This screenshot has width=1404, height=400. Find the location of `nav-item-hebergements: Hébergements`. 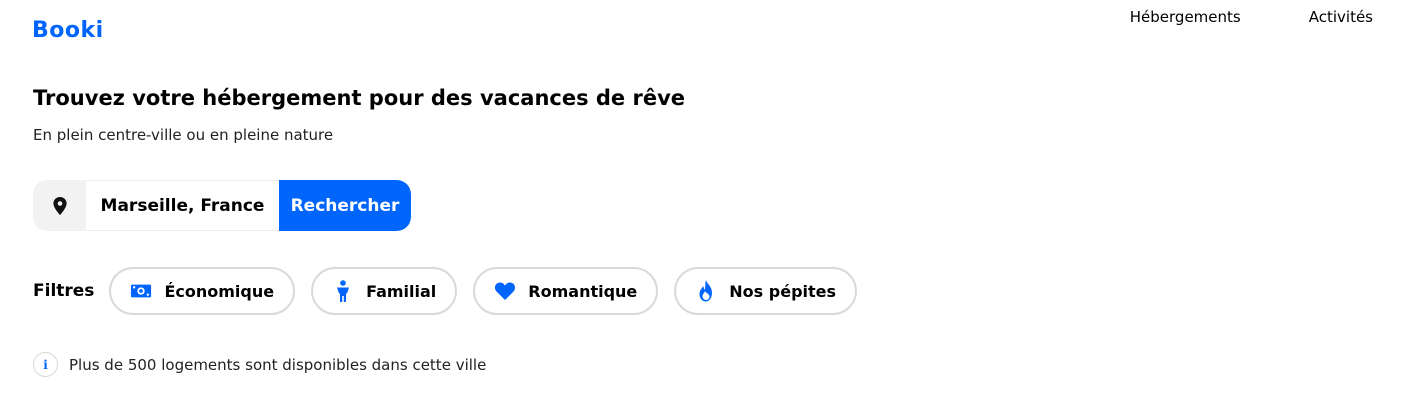

nav-item-hebergements: Hébergements is located at coordinates (1185, 17).